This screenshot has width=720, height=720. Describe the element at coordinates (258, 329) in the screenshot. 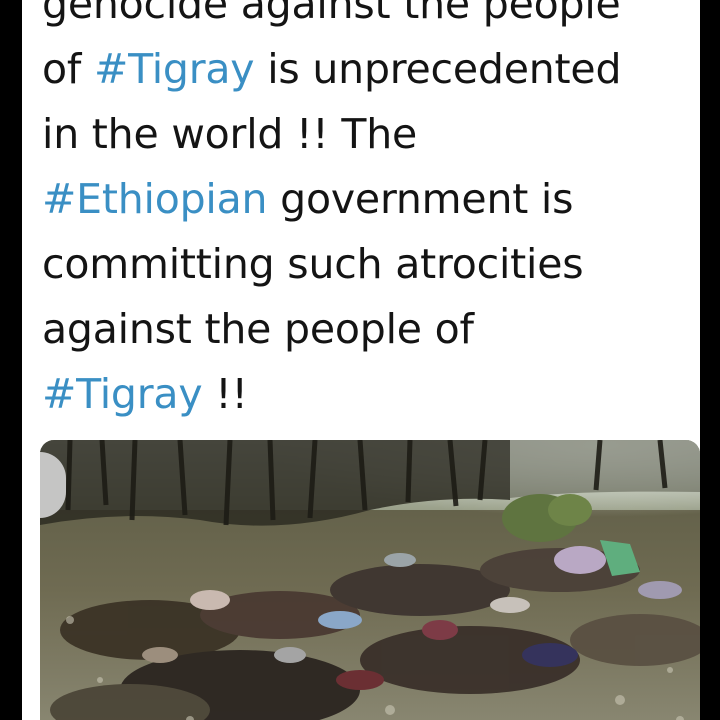

I see `text-run: against the people of` at that location.